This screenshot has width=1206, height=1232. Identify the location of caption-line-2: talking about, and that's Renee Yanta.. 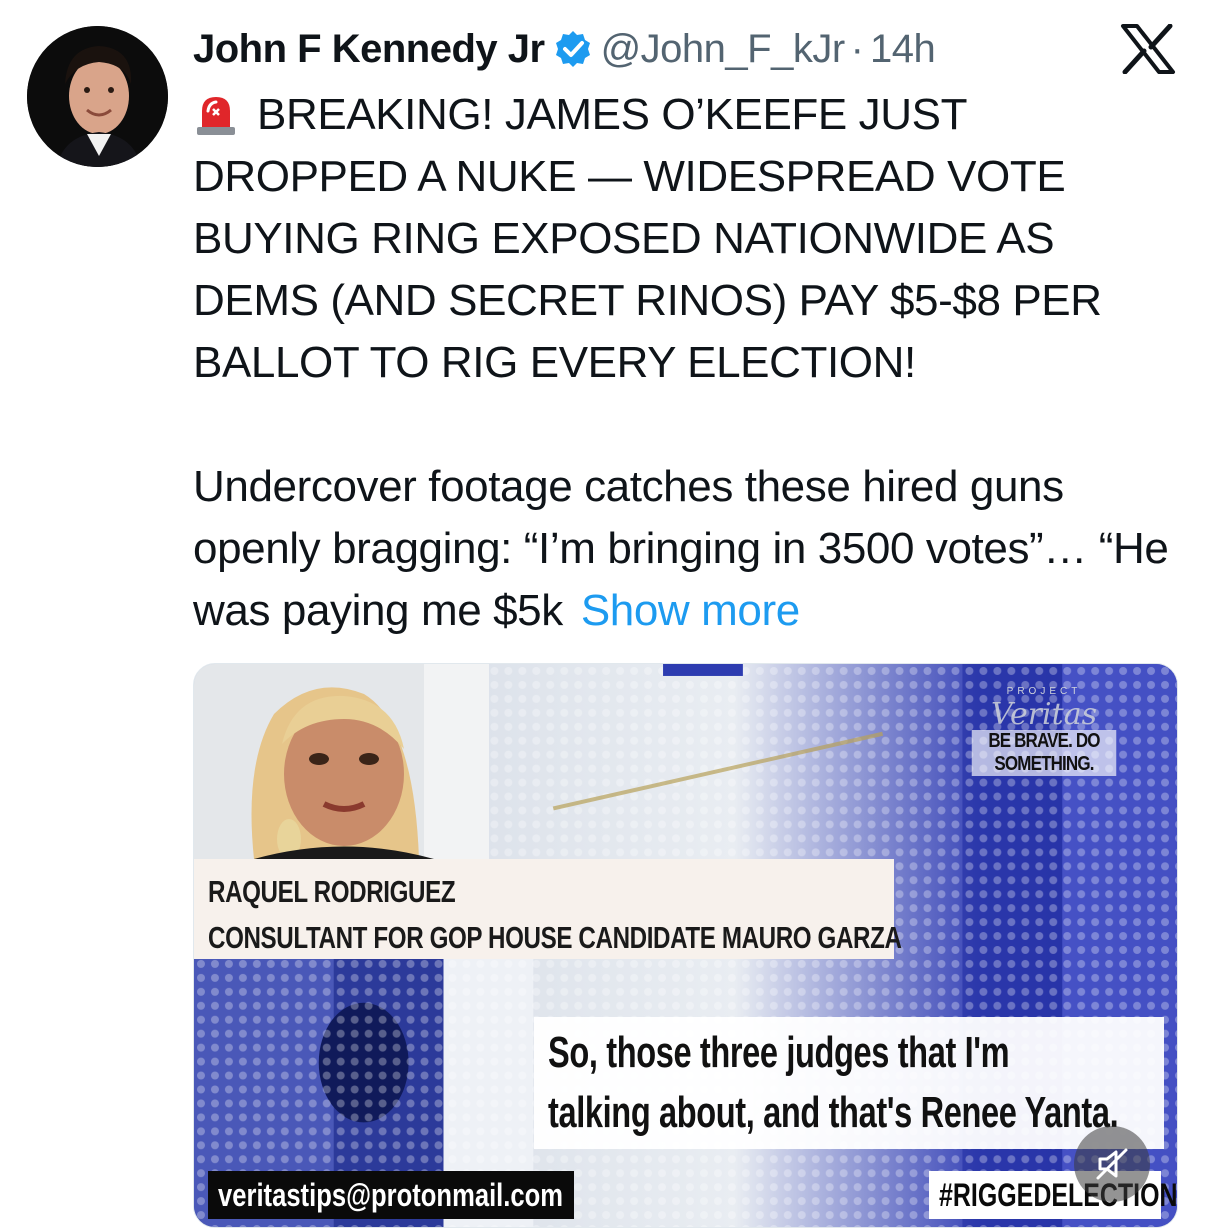
(833, 1112).